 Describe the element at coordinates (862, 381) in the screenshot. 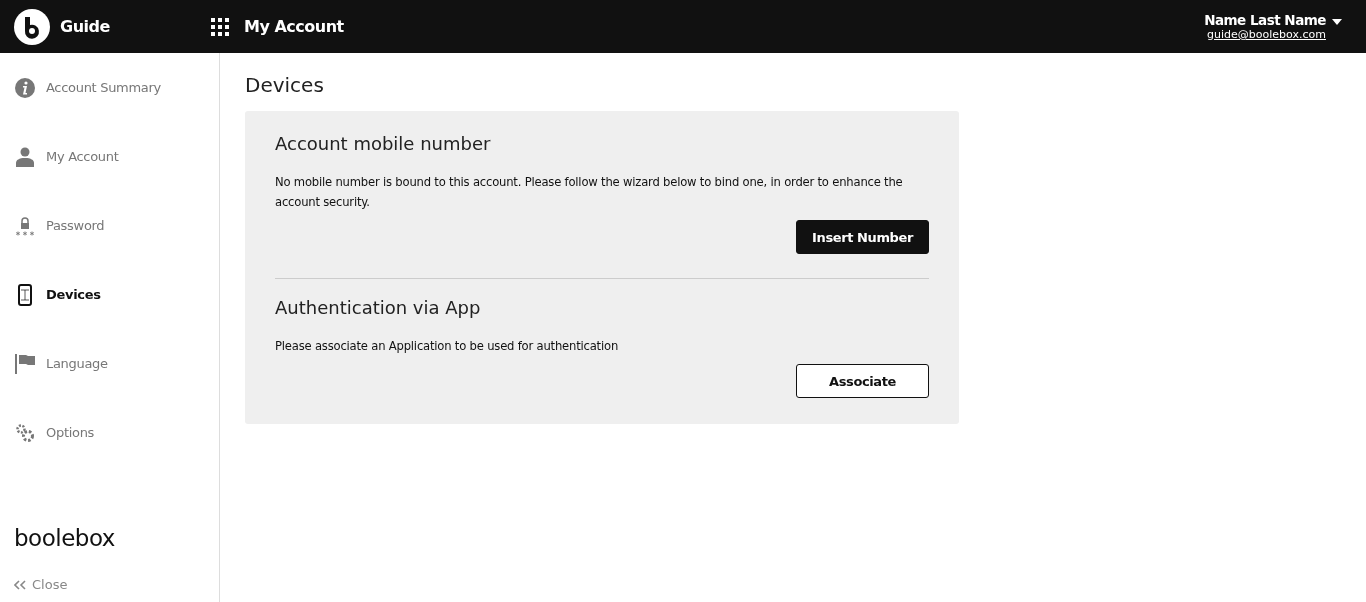

I see `action-button: Associate` at that location.